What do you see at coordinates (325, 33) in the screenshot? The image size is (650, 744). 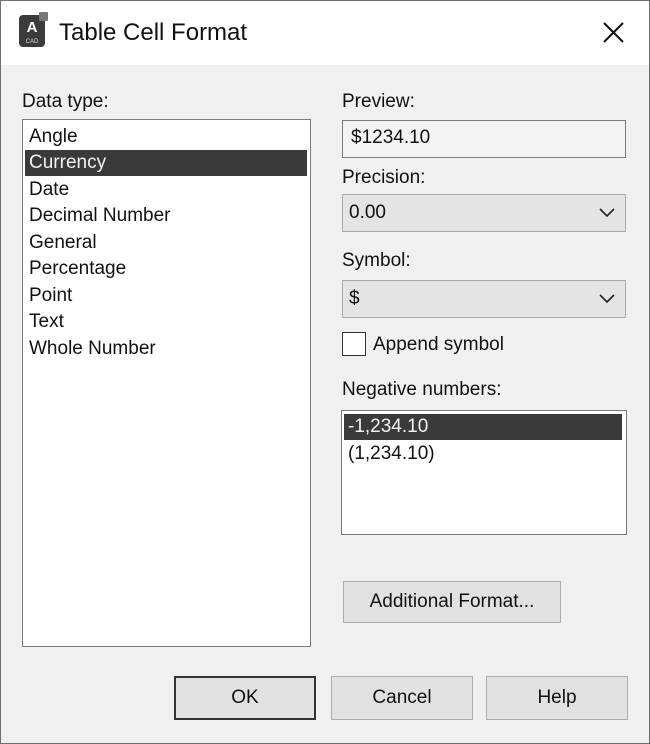 I see `title-bar: A CAD Table Cell Format` at bounding box center [325, 33].